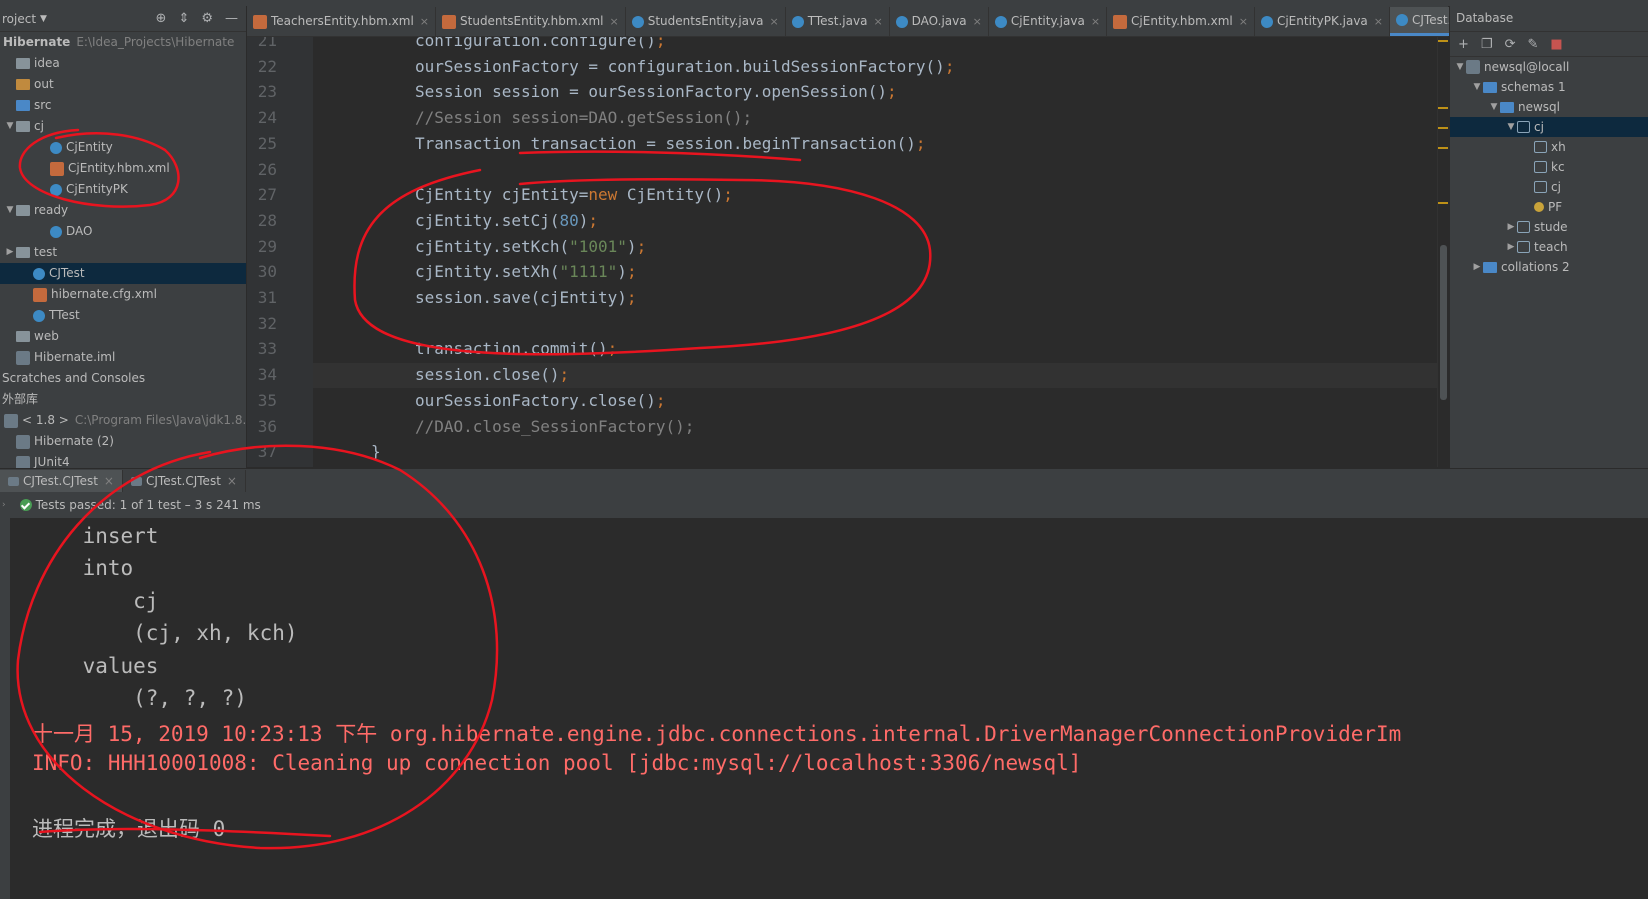 This screenshot has width=1648, height=899. I want to click on tree-item: CjEntityPK, so click(123, 189).